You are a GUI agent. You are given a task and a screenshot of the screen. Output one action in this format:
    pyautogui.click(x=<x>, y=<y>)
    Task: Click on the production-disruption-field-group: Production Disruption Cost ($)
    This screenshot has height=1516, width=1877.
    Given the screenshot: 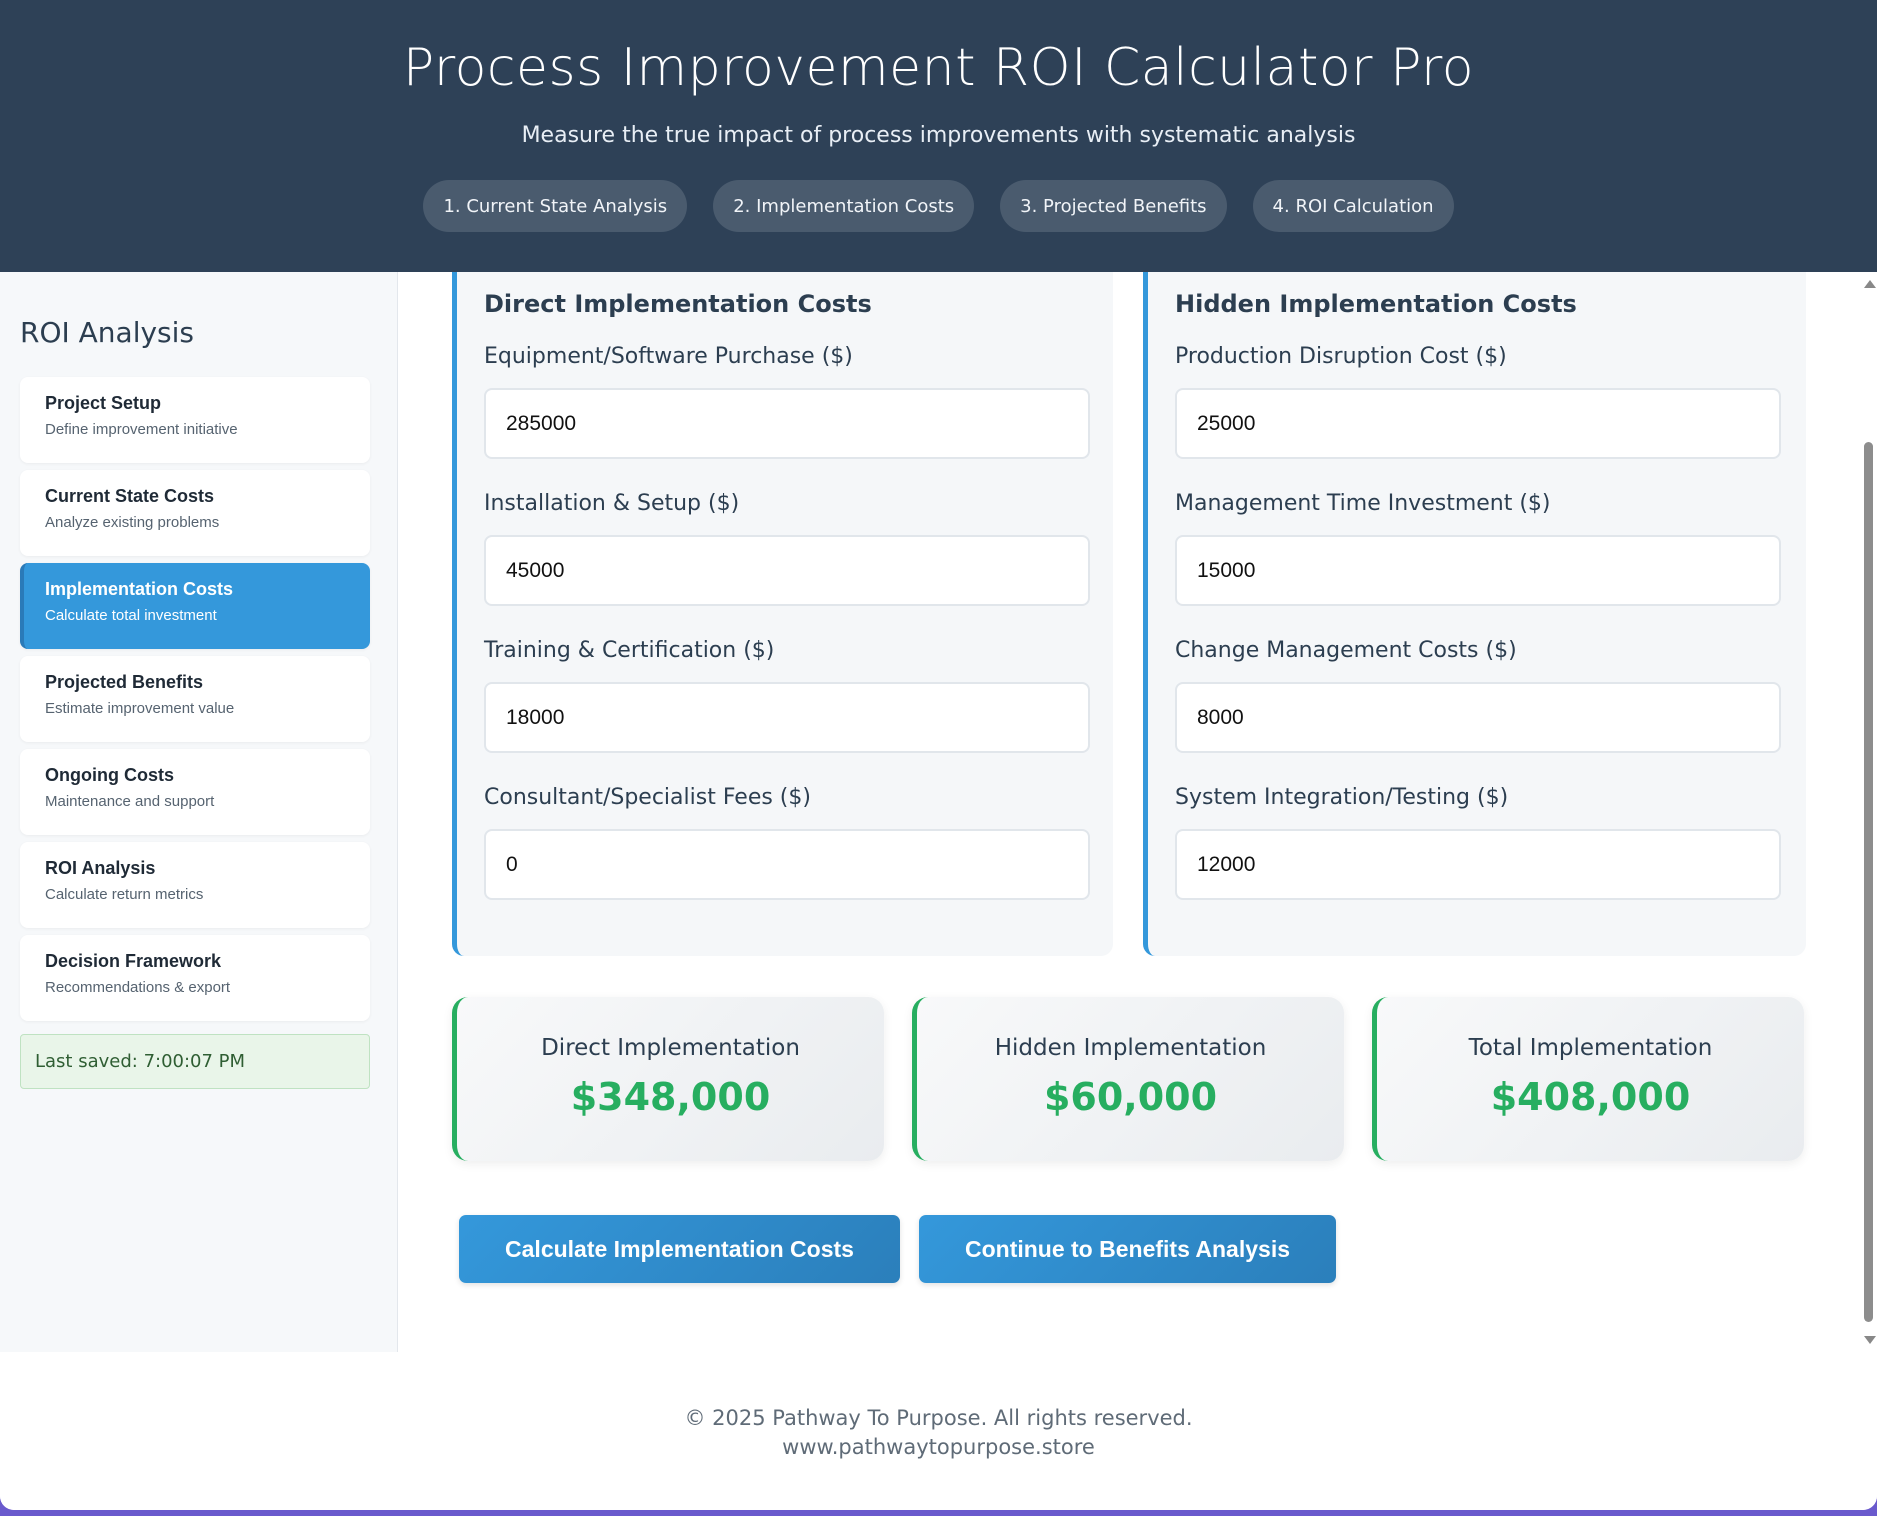 What is the action you would take?
    pyautogui.click(x=1478, y=401)
    